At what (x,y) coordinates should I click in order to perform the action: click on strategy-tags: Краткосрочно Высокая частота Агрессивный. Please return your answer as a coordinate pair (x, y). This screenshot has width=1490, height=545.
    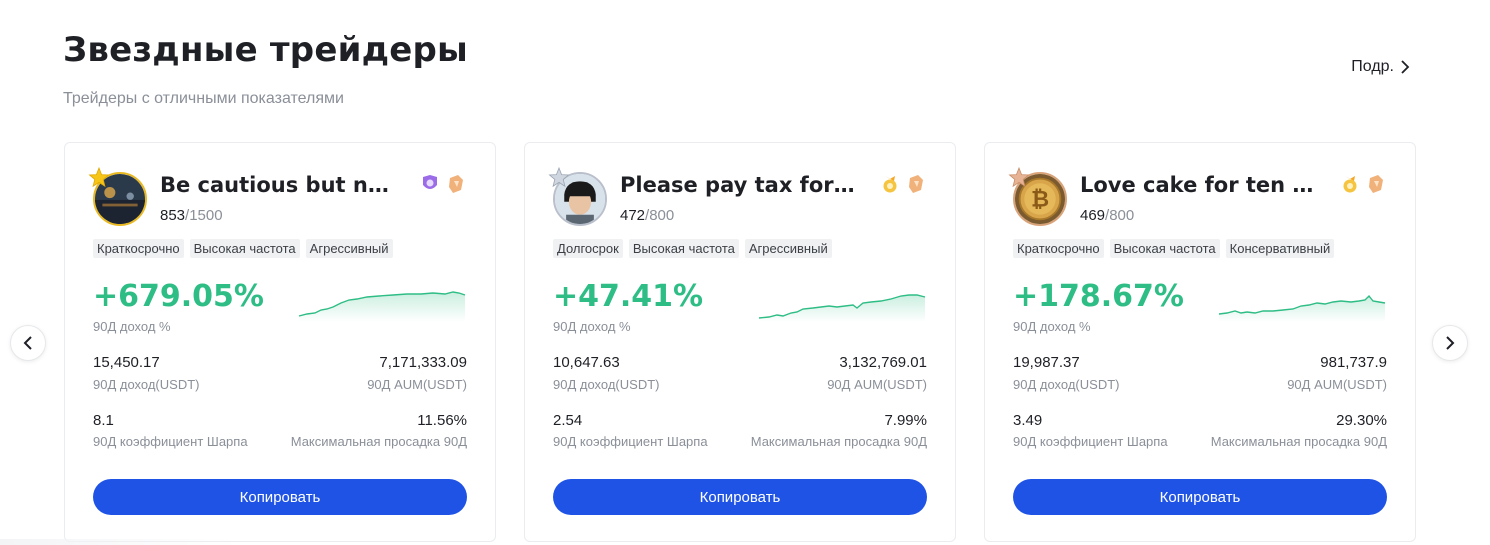
    Looking at the image, I should click on (243, 248).